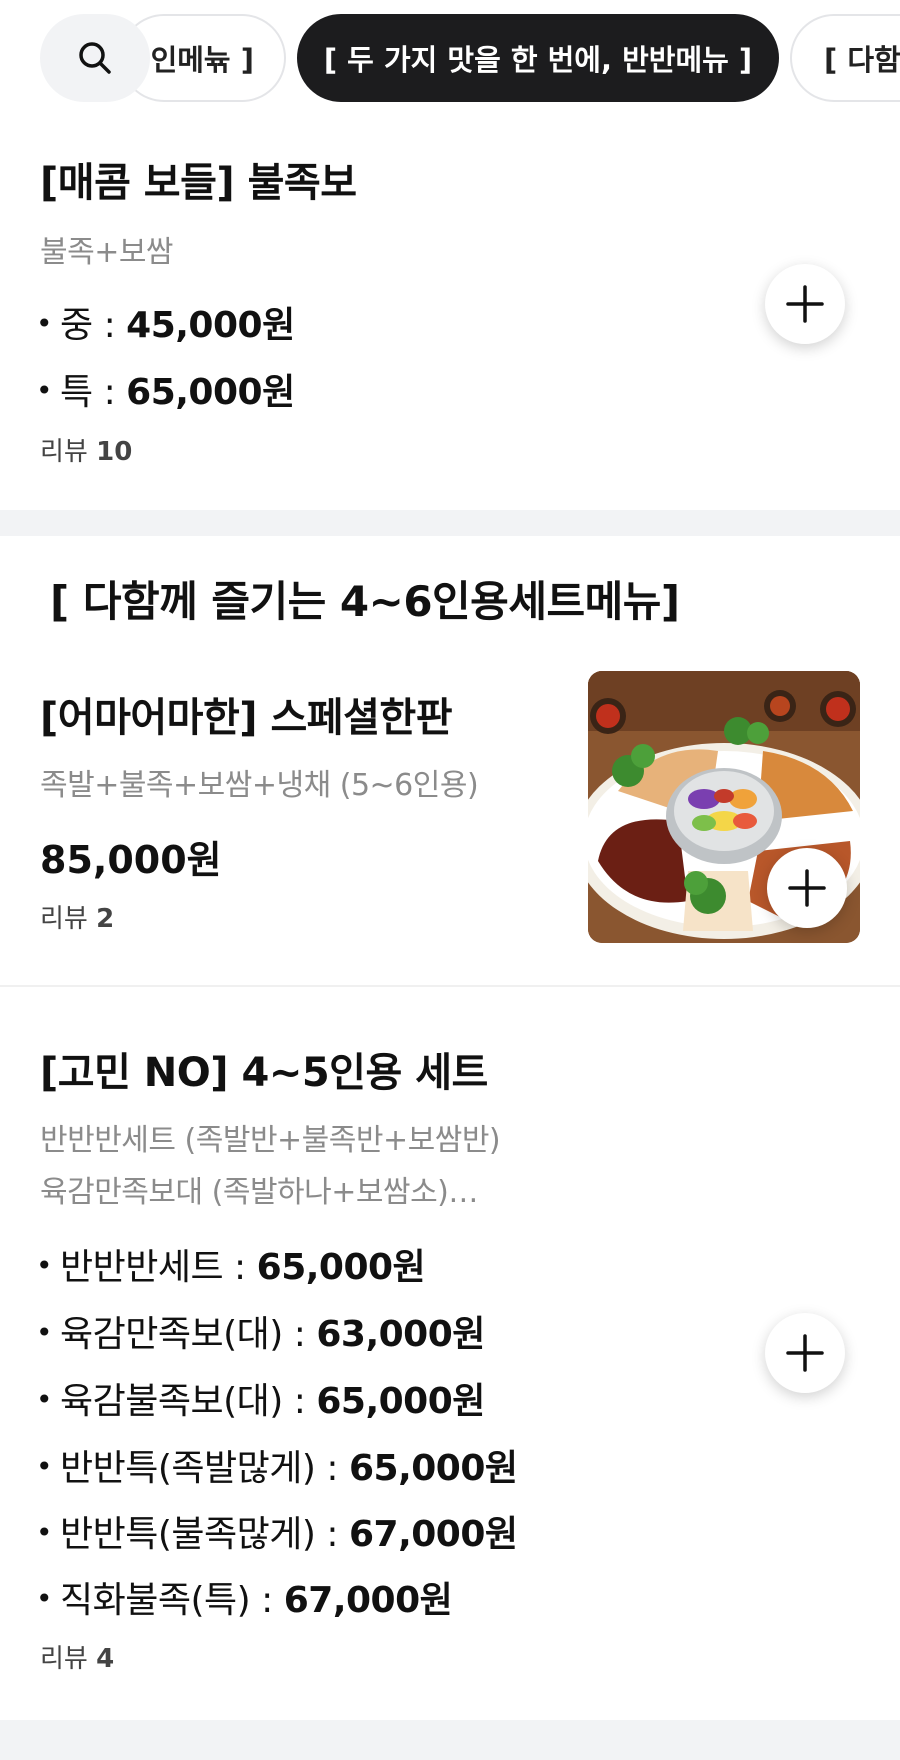  I want to click on price-option-line: • 육감만족보(대) : 63,000원, so click(260, 1331).